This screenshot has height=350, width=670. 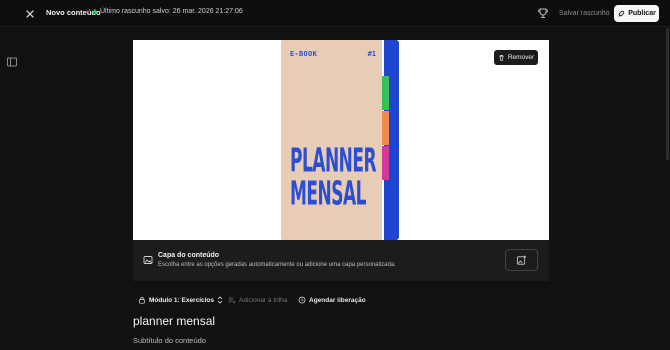 I want to click on lock-icon, so click(x=142, y=300).